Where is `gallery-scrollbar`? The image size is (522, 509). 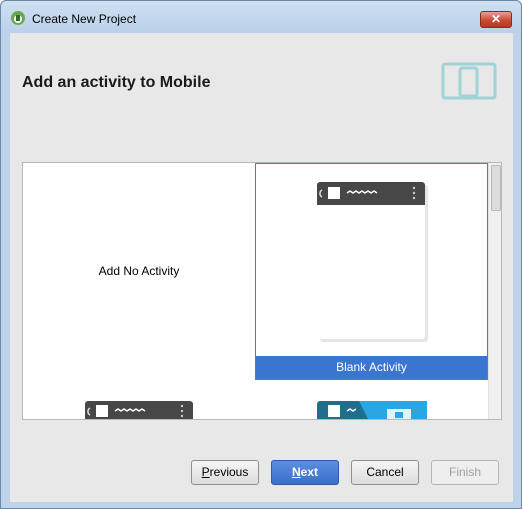
gallery-scrollbar is located at coordinates (494, 291).